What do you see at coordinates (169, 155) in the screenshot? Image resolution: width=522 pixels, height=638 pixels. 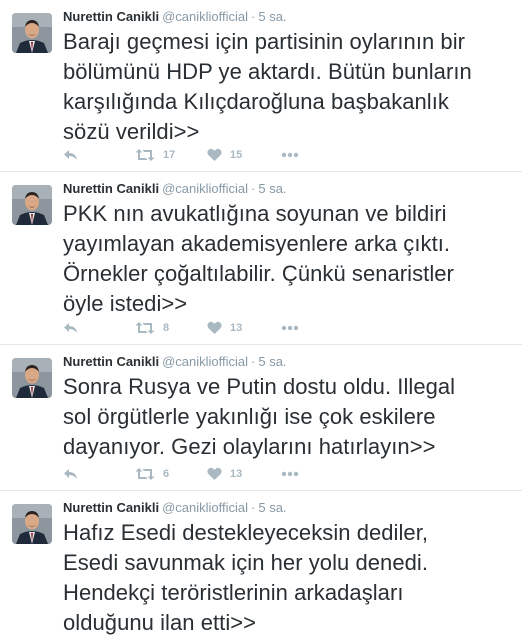 I see `retweet-count: 17` at bounding box center [169, 155].